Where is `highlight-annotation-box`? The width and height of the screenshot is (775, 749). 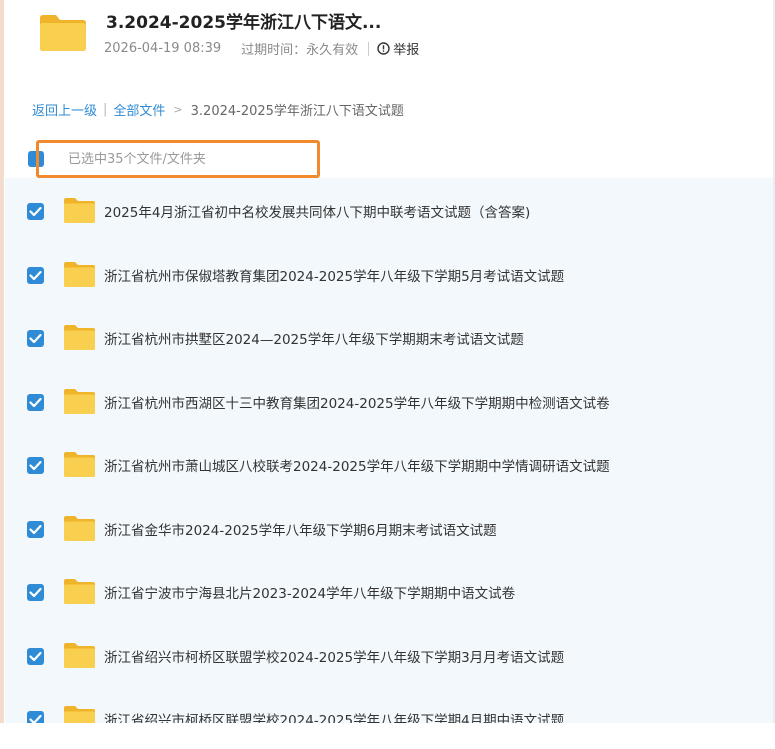
highlight-annotation-box is located at coordinates (178, 159).